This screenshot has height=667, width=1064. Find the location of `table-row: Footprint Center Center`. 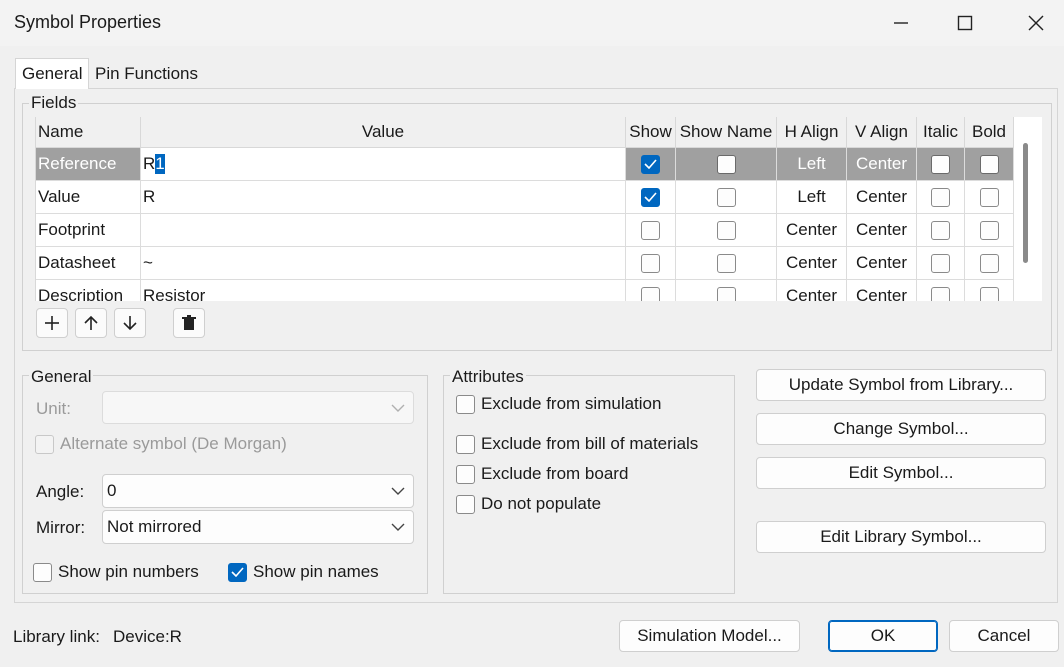

table-row: Footprint Center Center is located at coordinates (525, 230).